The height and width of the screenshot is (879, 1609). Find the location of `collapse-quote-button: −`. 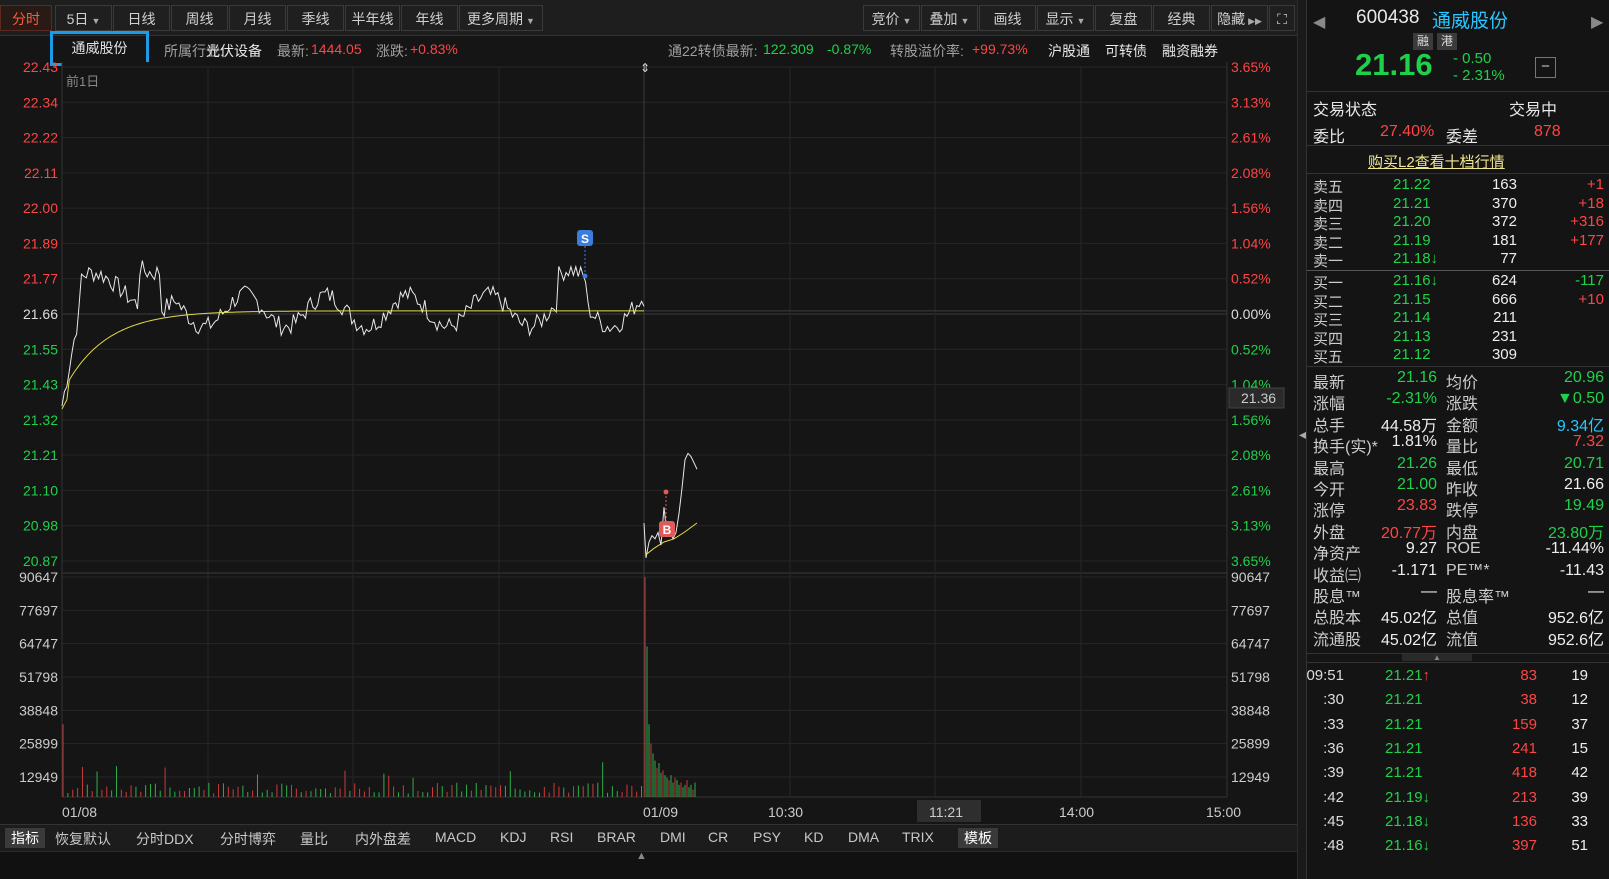

collapse-quote-button: − is located at coordinates (1545, 67).